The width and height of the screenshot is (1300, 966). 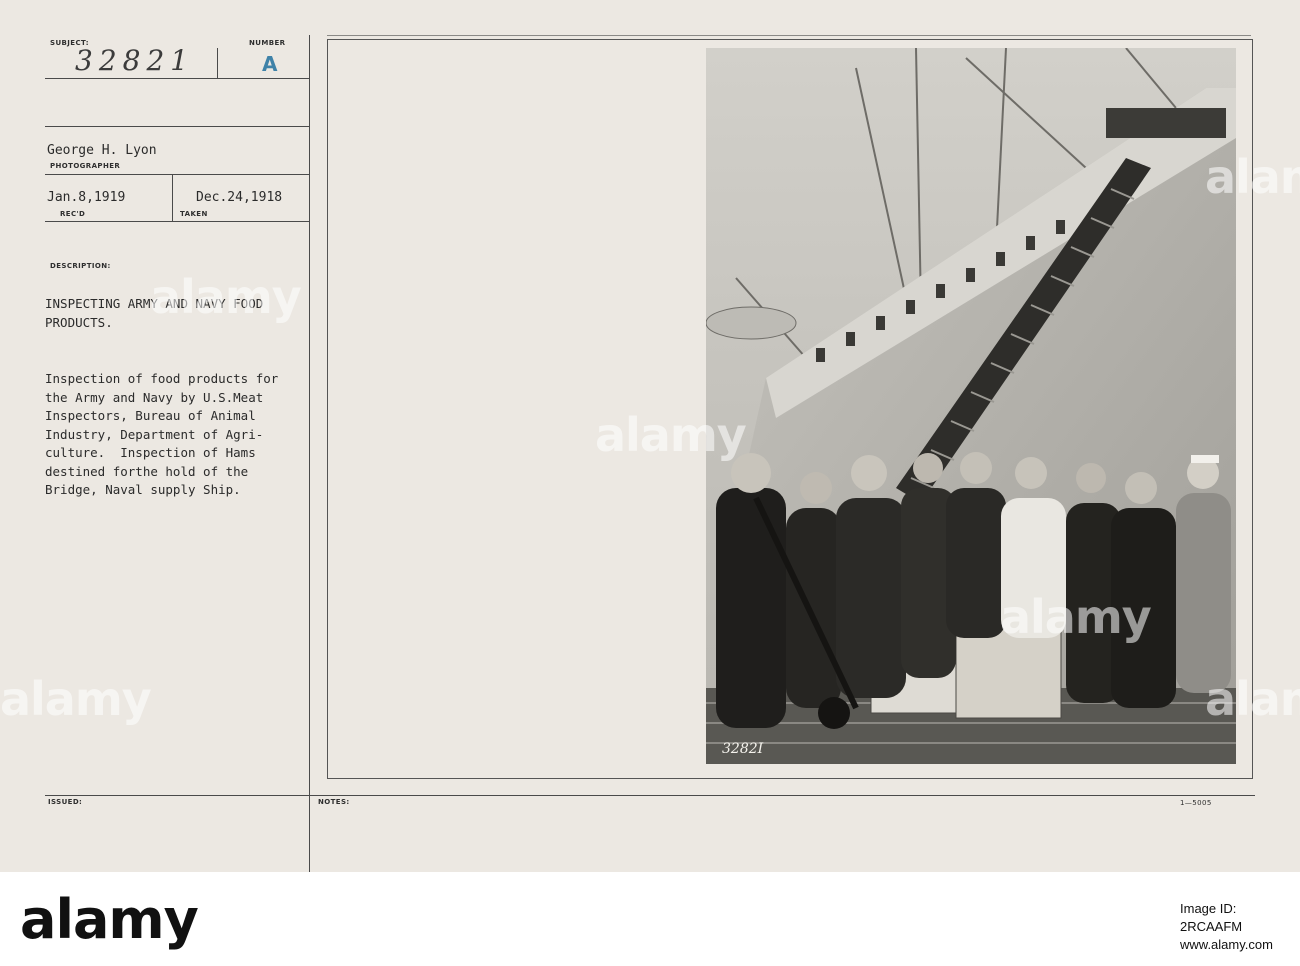 I want to click on notes-label: NOTES:, so click(x=334, y=802).